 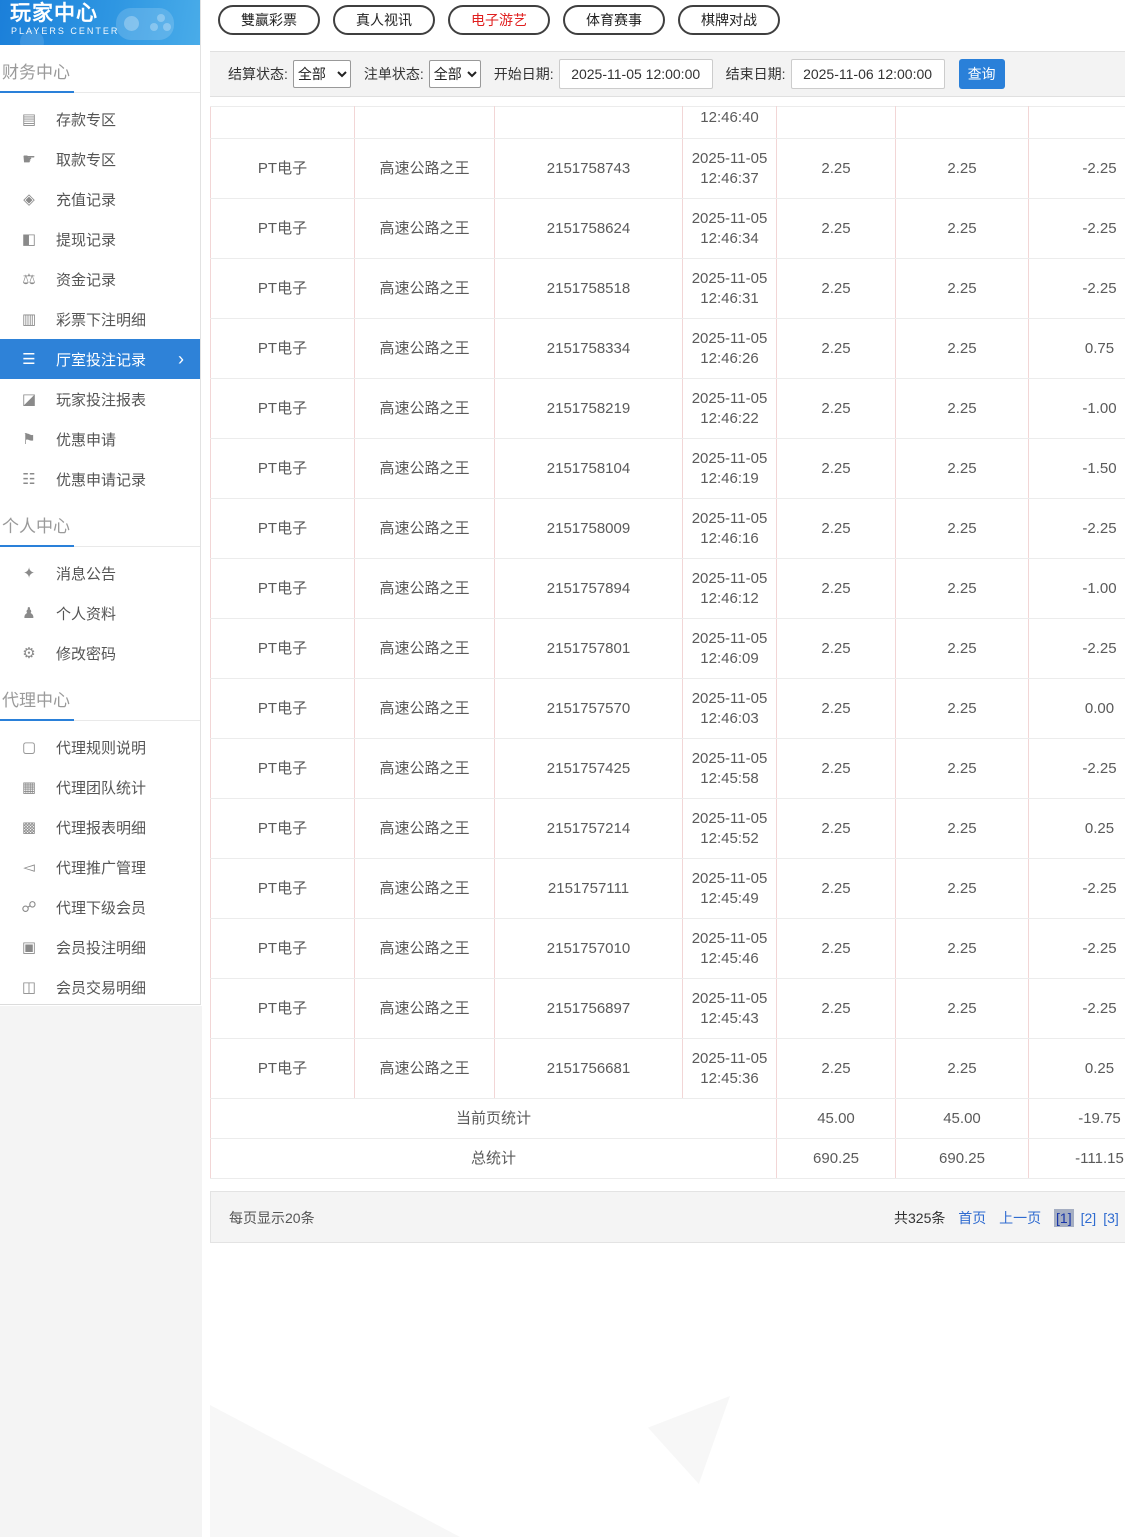 I want to click on decor-triangle-mid, so click(x=689, y=1440).